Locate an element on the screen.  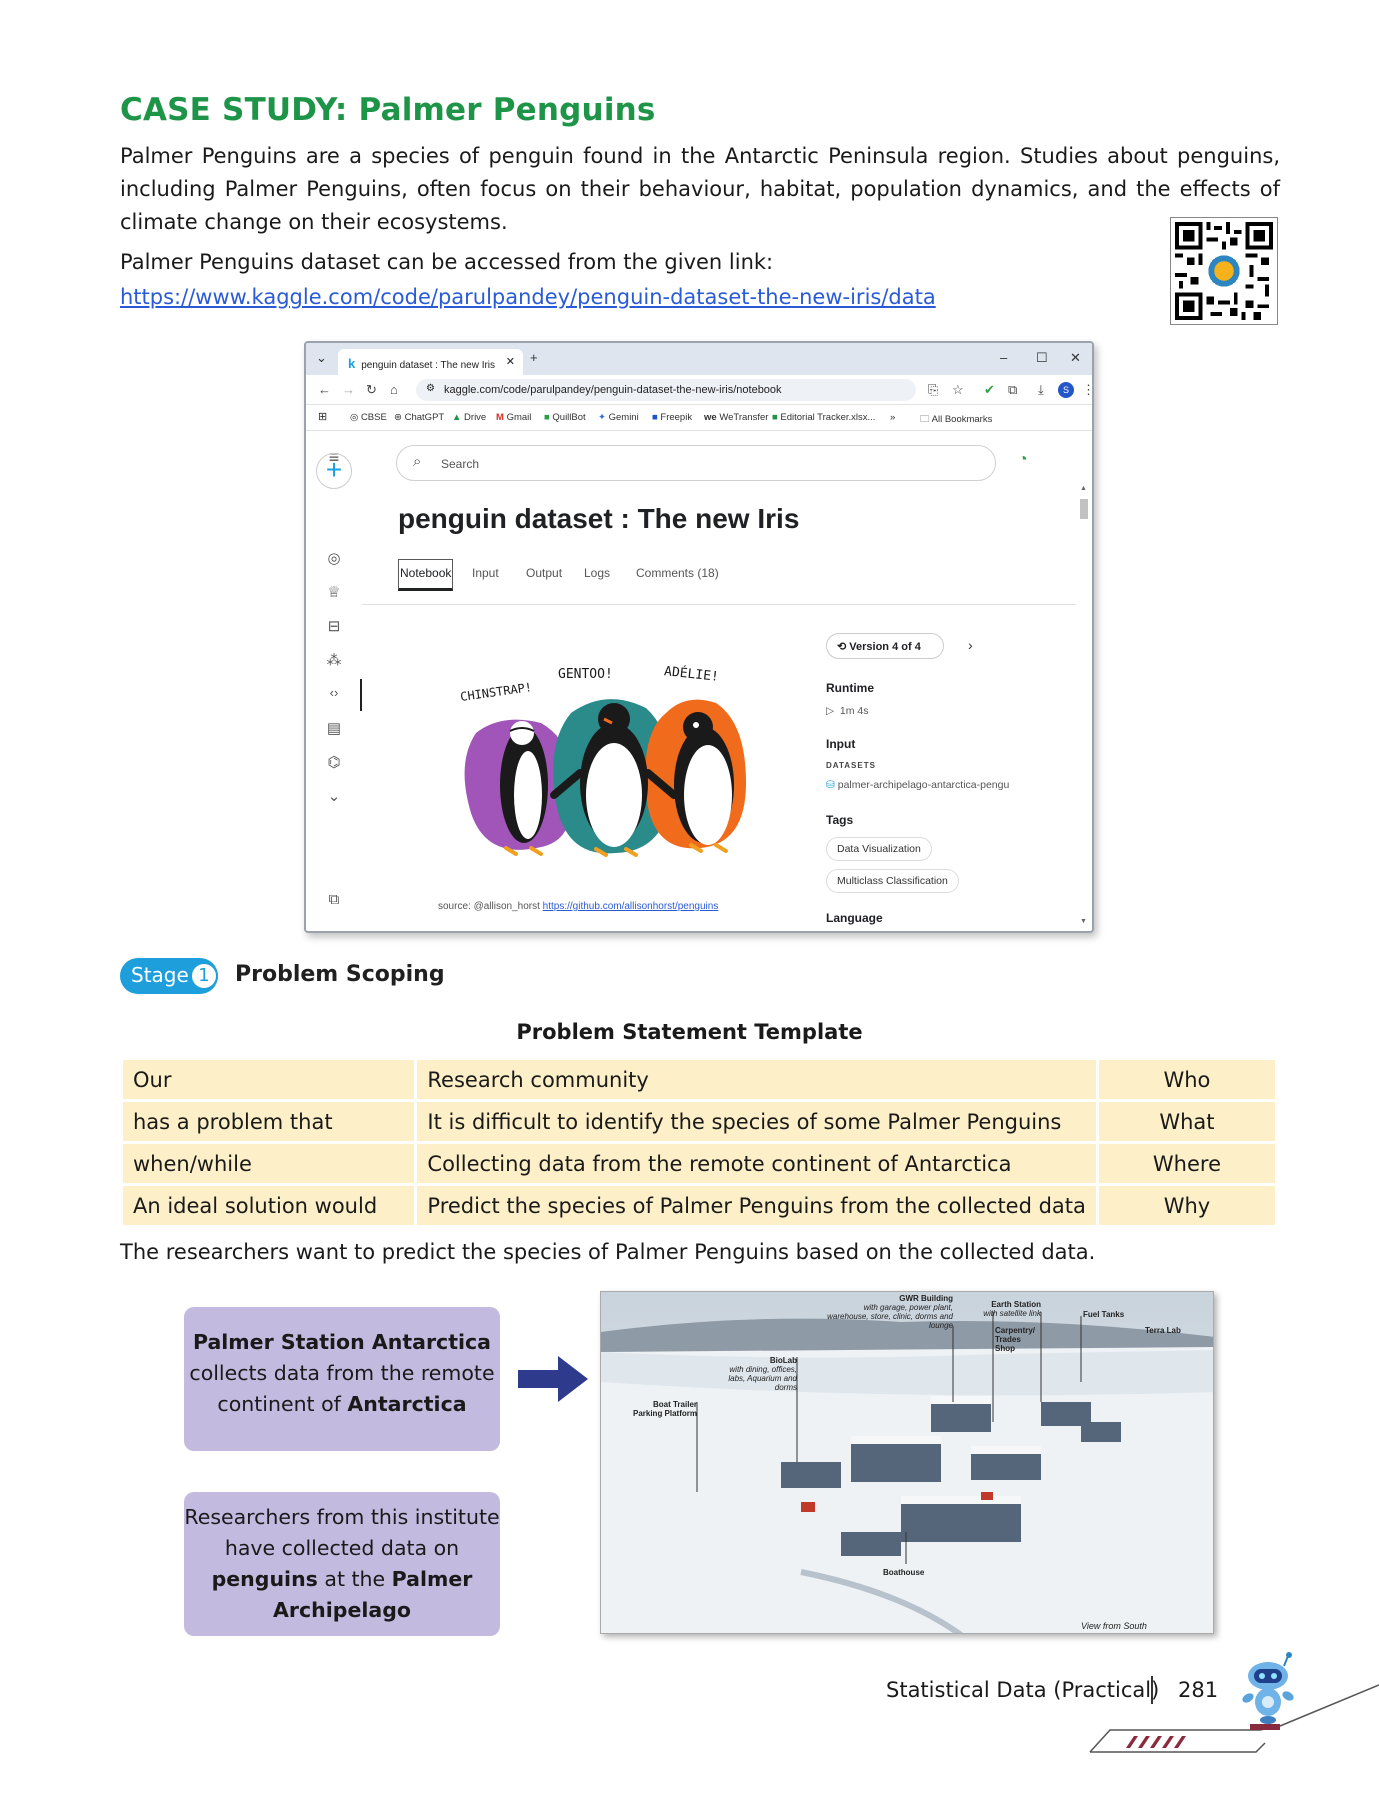
reload-icon: ↻ is located at coordinates (371, 390).